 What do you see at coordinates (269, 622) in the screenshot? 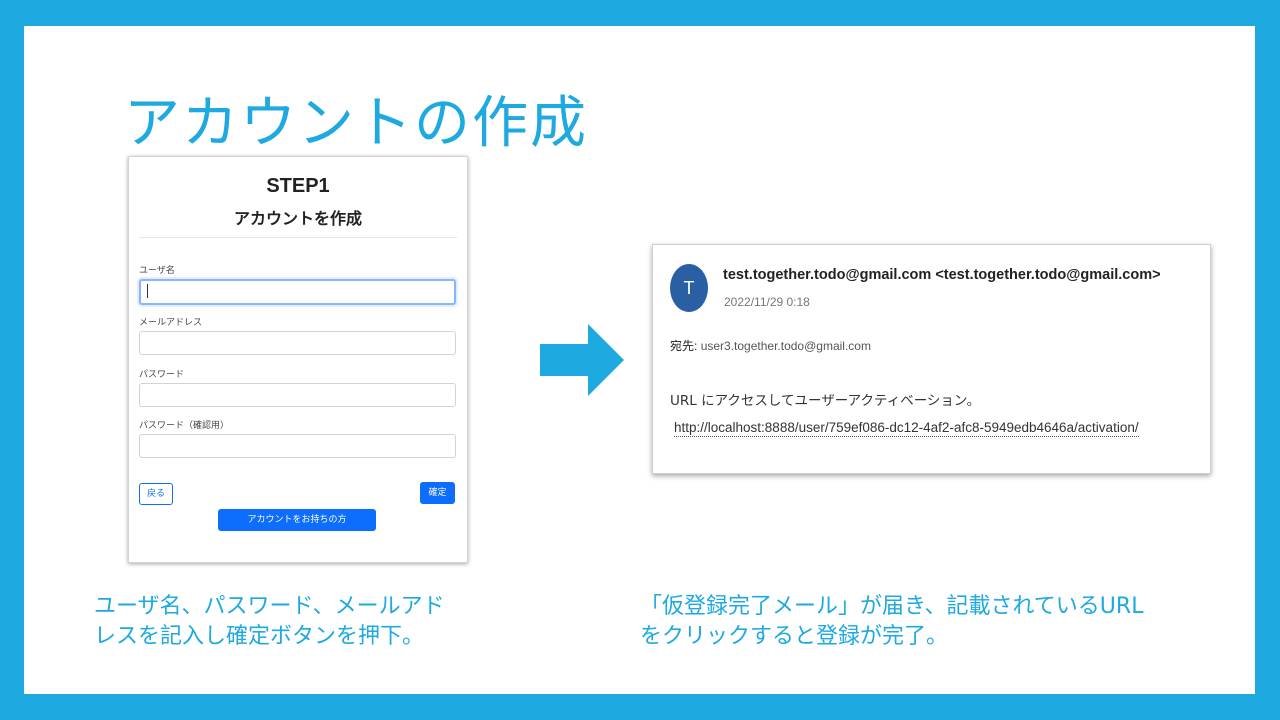
I see `left-caption: ユーザ名、パスワード、メールアド レスを記入し確定ボタンを押下。` at bounding box center [269, 622].